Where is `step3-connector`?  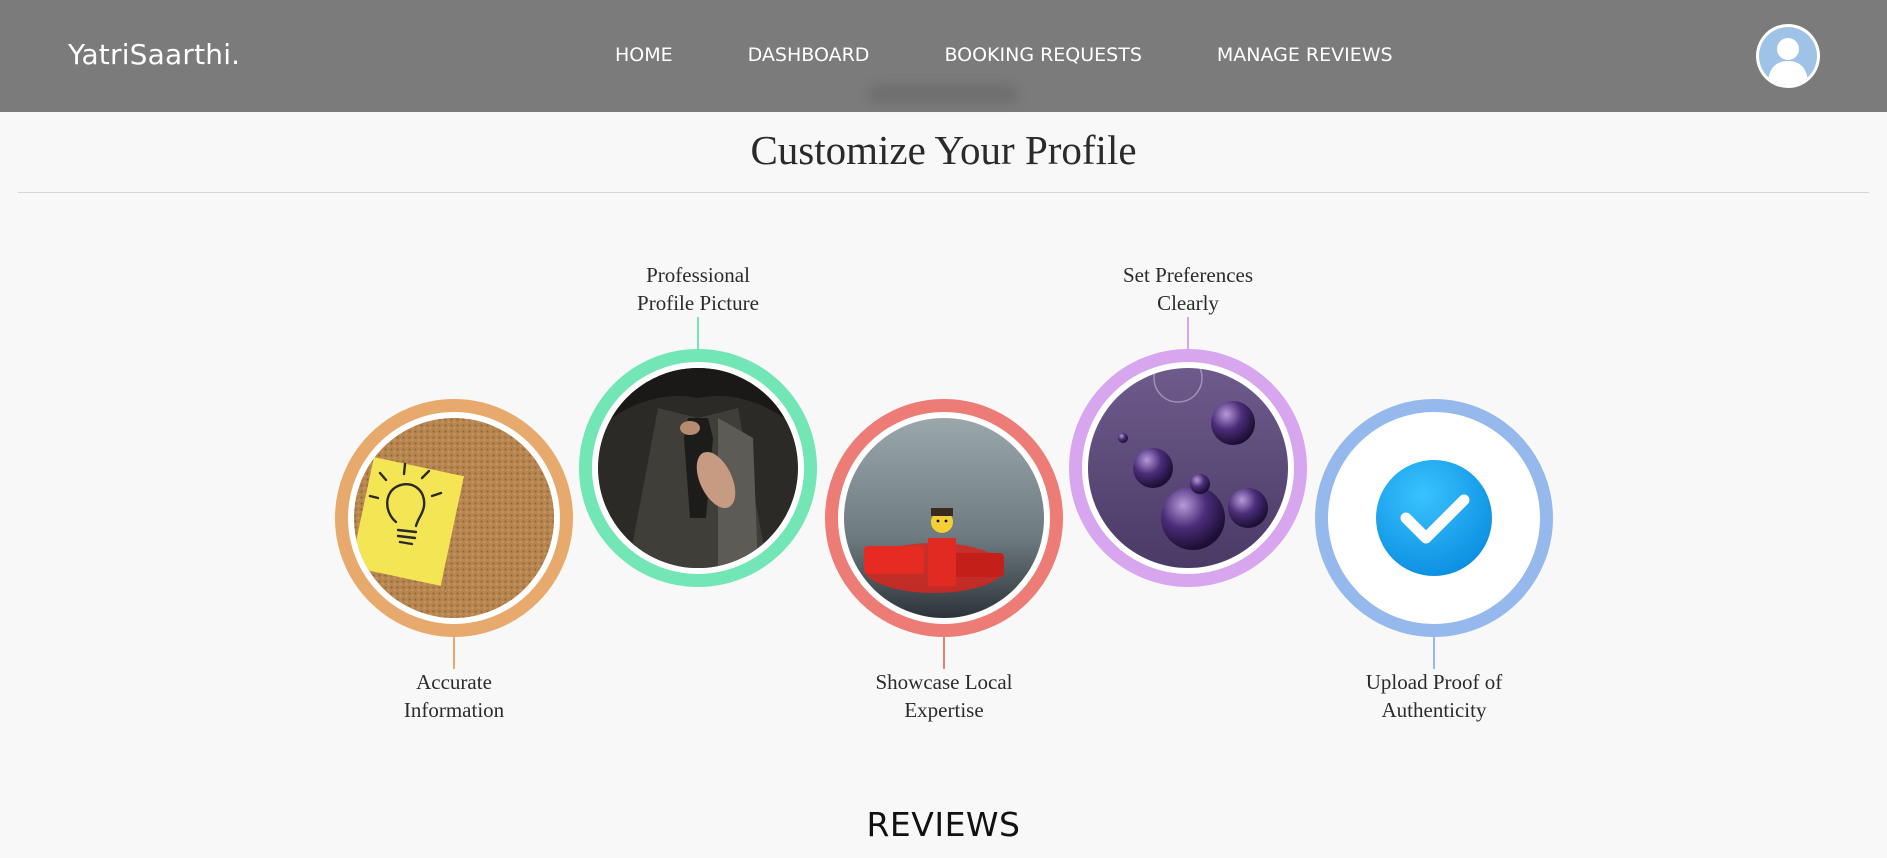
step3-connector is located at coordinates (944, 653).